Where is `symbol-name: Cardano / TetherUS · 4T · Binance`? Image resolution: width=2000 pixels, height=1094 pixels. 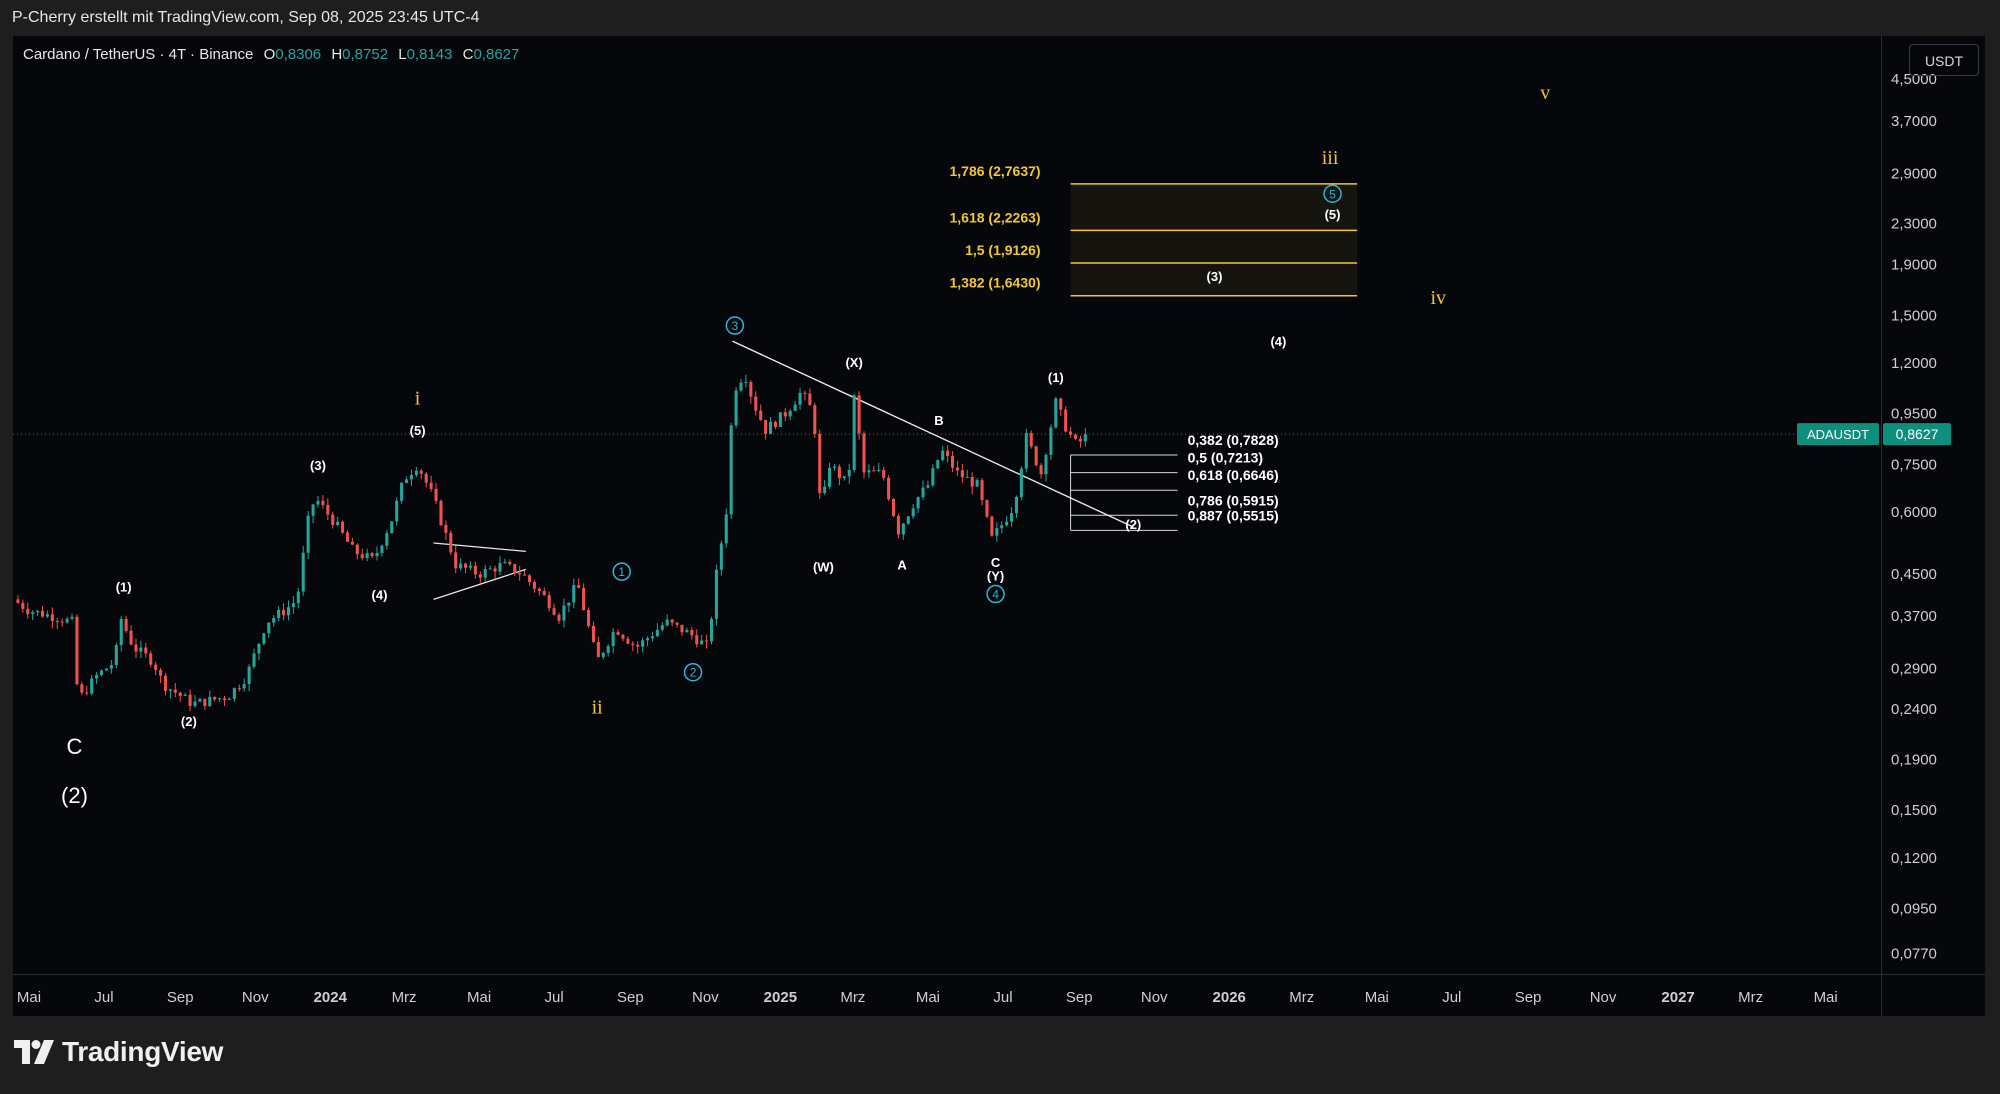
symbol-name: Cardano / TetherUS · 4T · Binance is located at coordinates (138, 54).